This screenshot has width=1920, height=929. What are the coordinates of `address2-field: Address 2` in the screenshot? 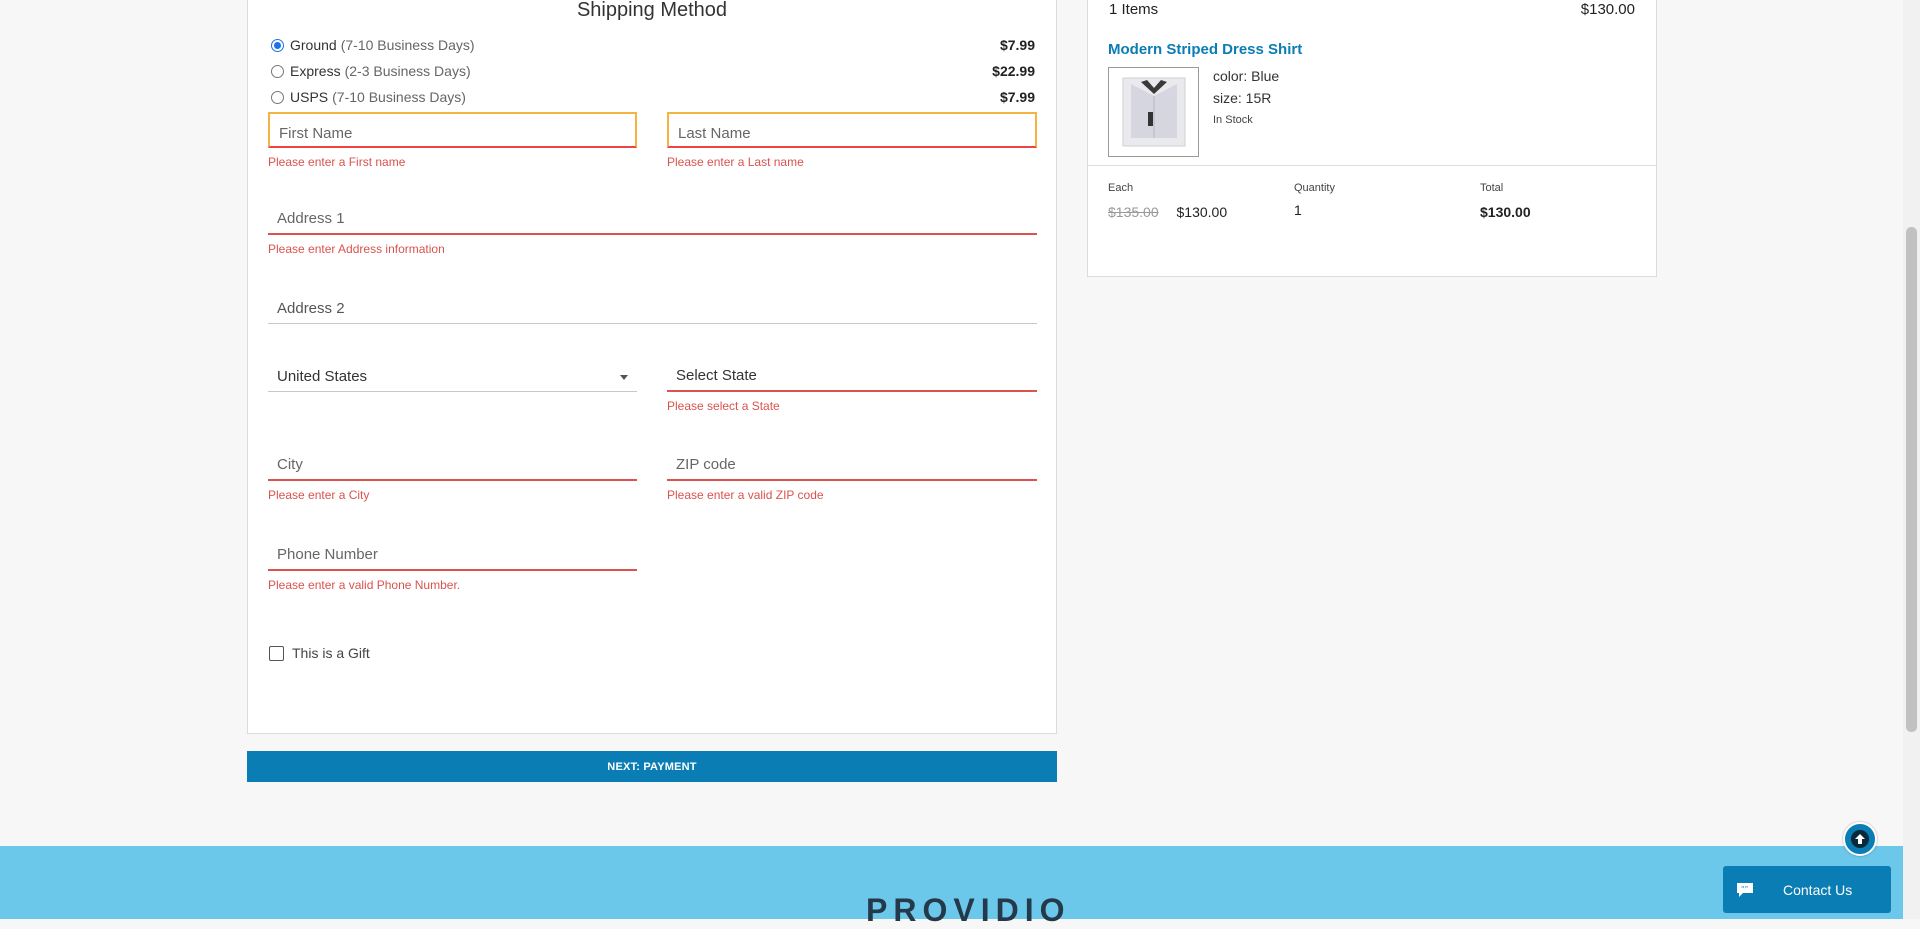 It's located at (652, 306).